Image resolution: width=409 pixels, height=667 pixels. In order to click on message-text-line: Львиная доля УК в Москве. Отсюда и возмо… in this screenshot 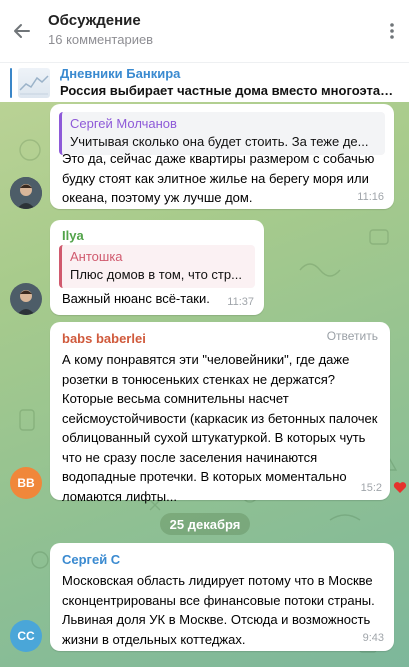, I will do `click(216, 619)`.